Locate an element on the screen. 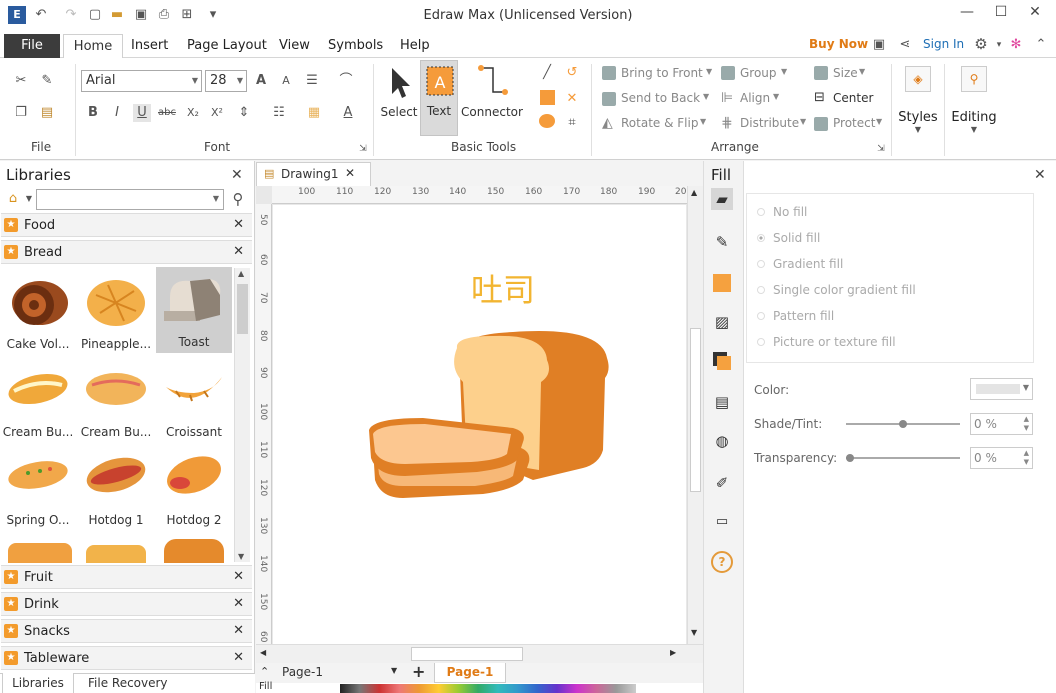 The image size is (1056, 693). font-color-icon: A is located at coordinates (348, 113).